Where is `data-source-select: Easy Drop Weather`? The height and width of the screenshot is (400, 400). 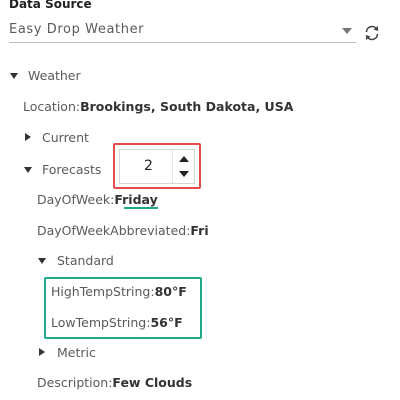
data-source-select: Easy Drop Weather is located at coordinates (182, 30).